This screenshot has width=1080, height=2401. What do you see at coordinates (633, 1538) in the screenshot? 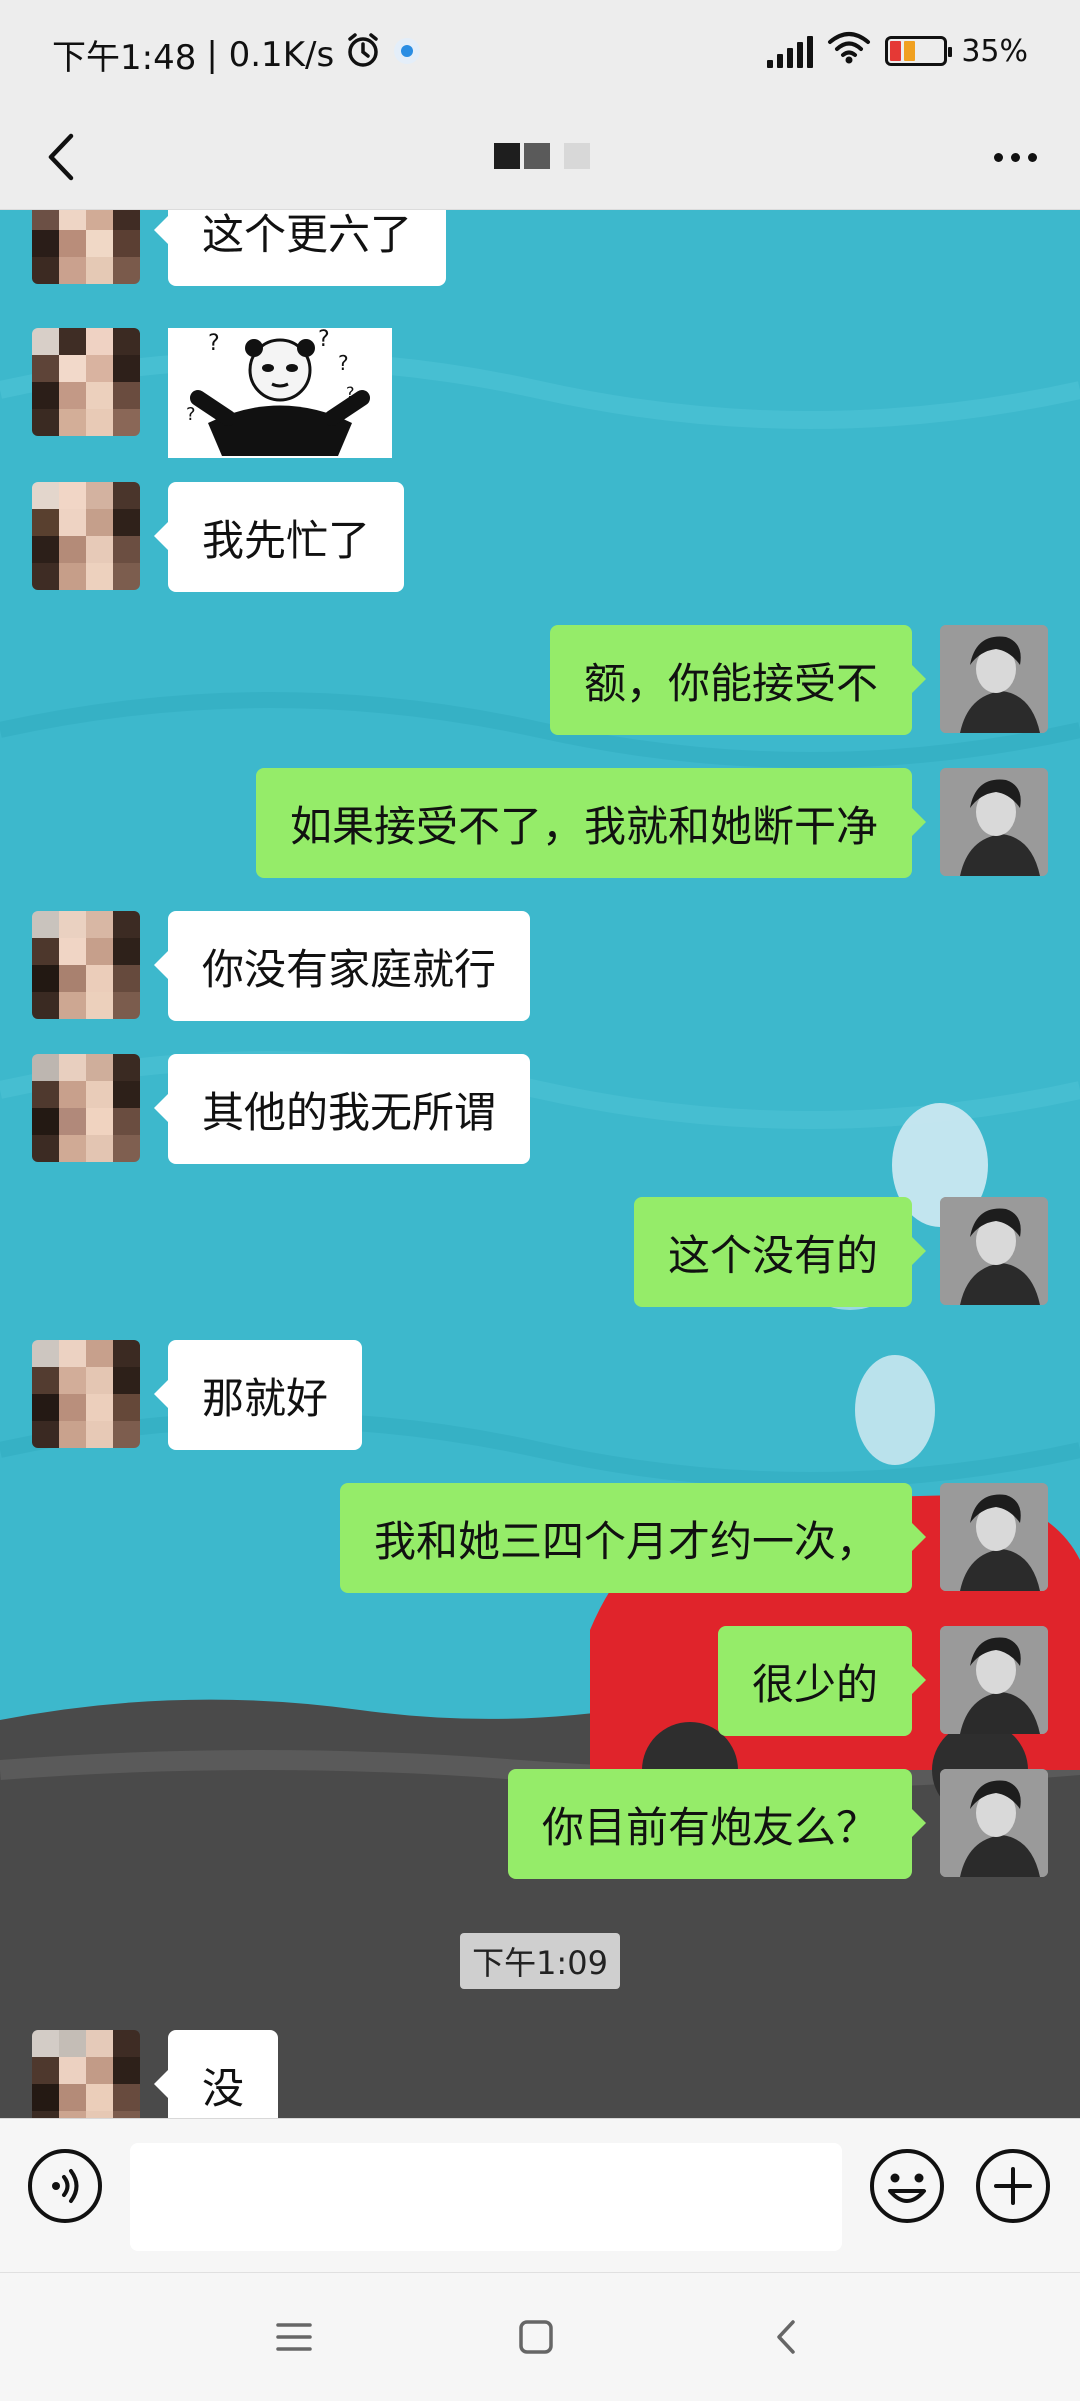
I see `message-bubble: 我和她三四个月才约一次，` at bounding box center [633, 1538].